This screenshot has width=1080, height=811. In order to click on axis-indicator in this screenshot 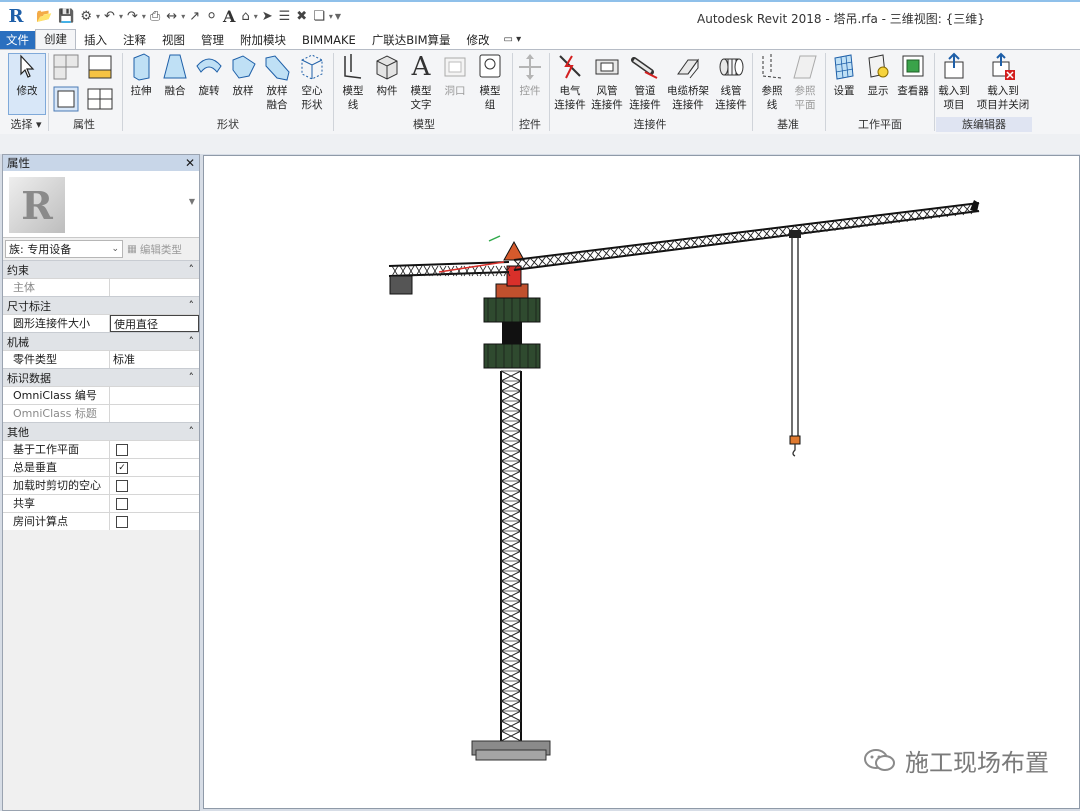, I will do `click(494, 238)`.